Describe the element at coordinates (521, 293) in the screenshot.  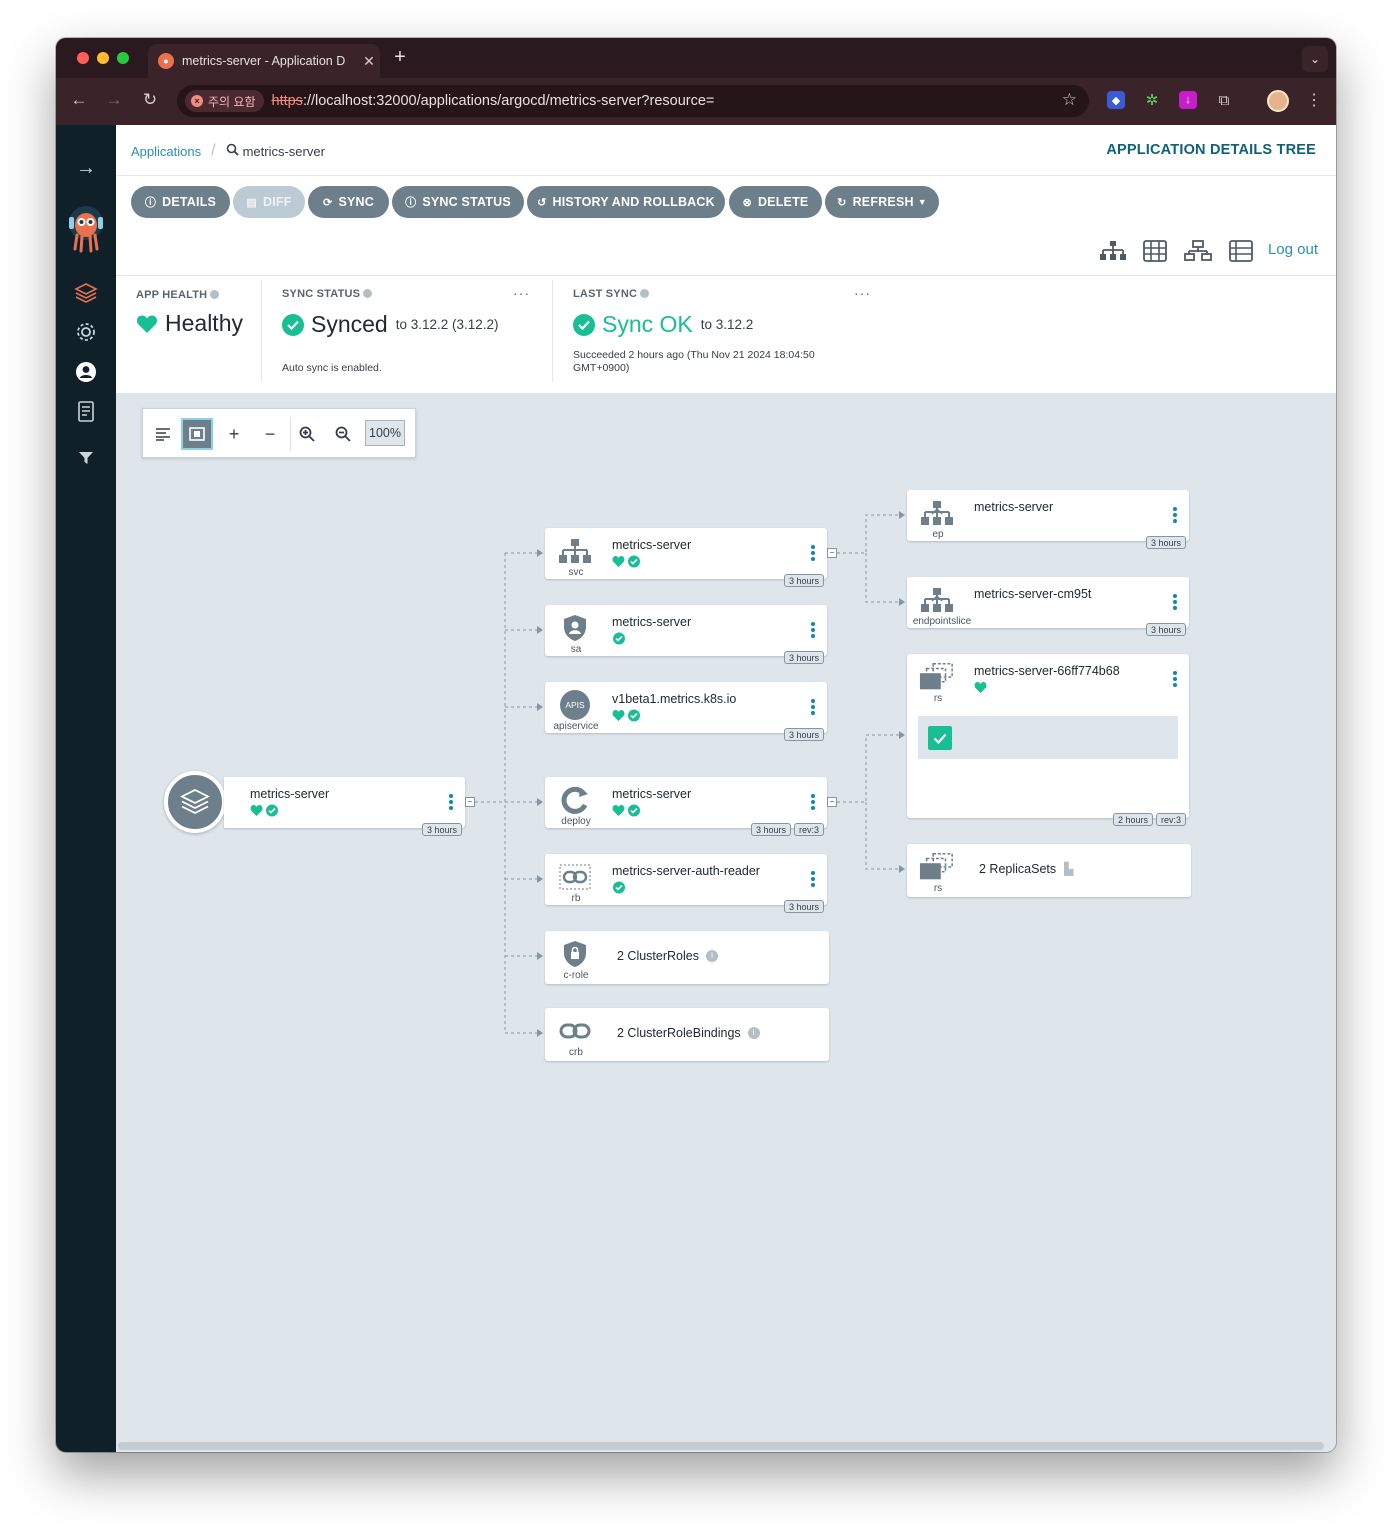
I see `sync-status-more-icon: ···` at that location.